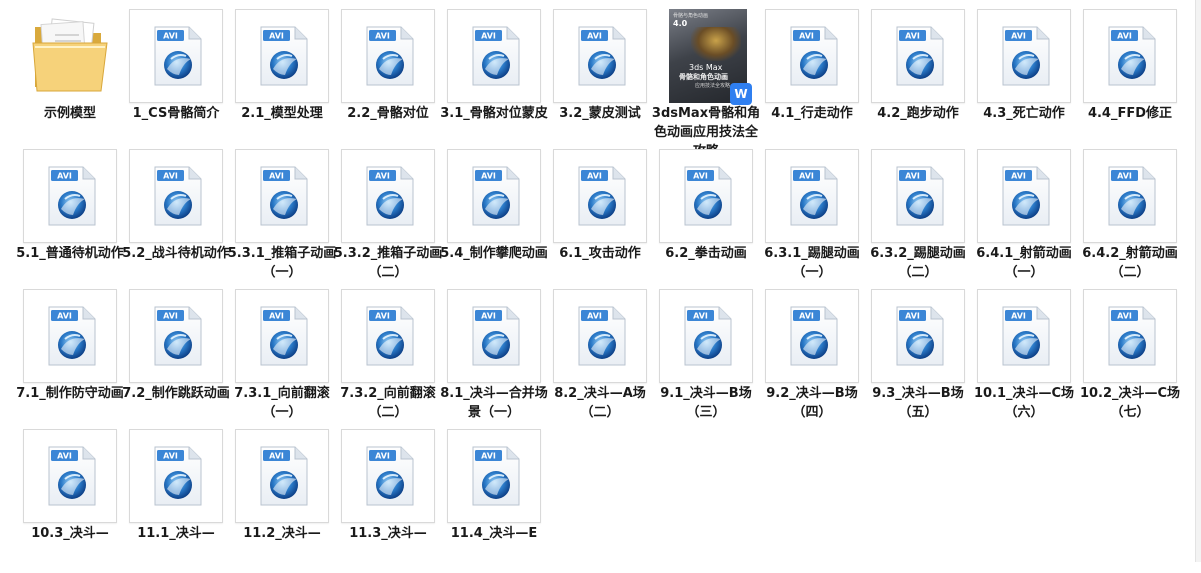 This screenshot has height=573, width=1201. What do you see at coordinates (1130, 113) in the screenshot?
I see `file-name-label: 4.4_FFD修正` at bounding box center [1130, 113].